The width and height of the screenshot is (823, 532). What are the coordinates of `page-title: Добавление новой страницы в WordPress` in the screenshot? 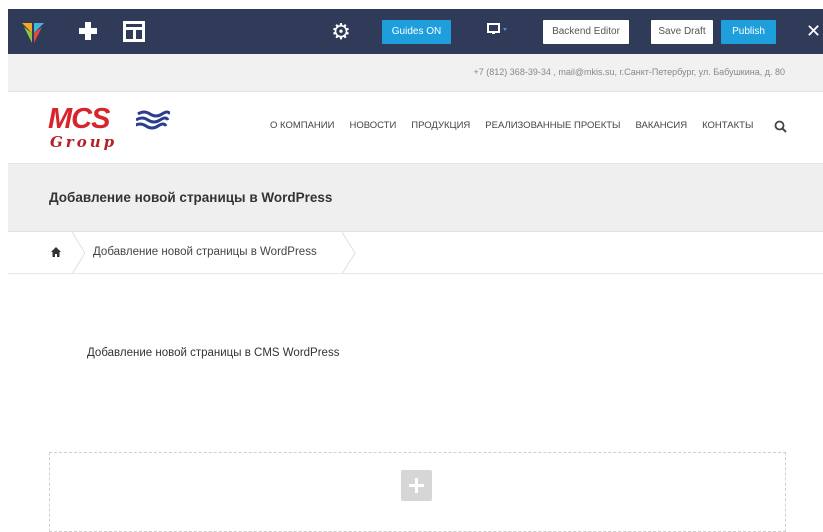 It's located at (191, 197).